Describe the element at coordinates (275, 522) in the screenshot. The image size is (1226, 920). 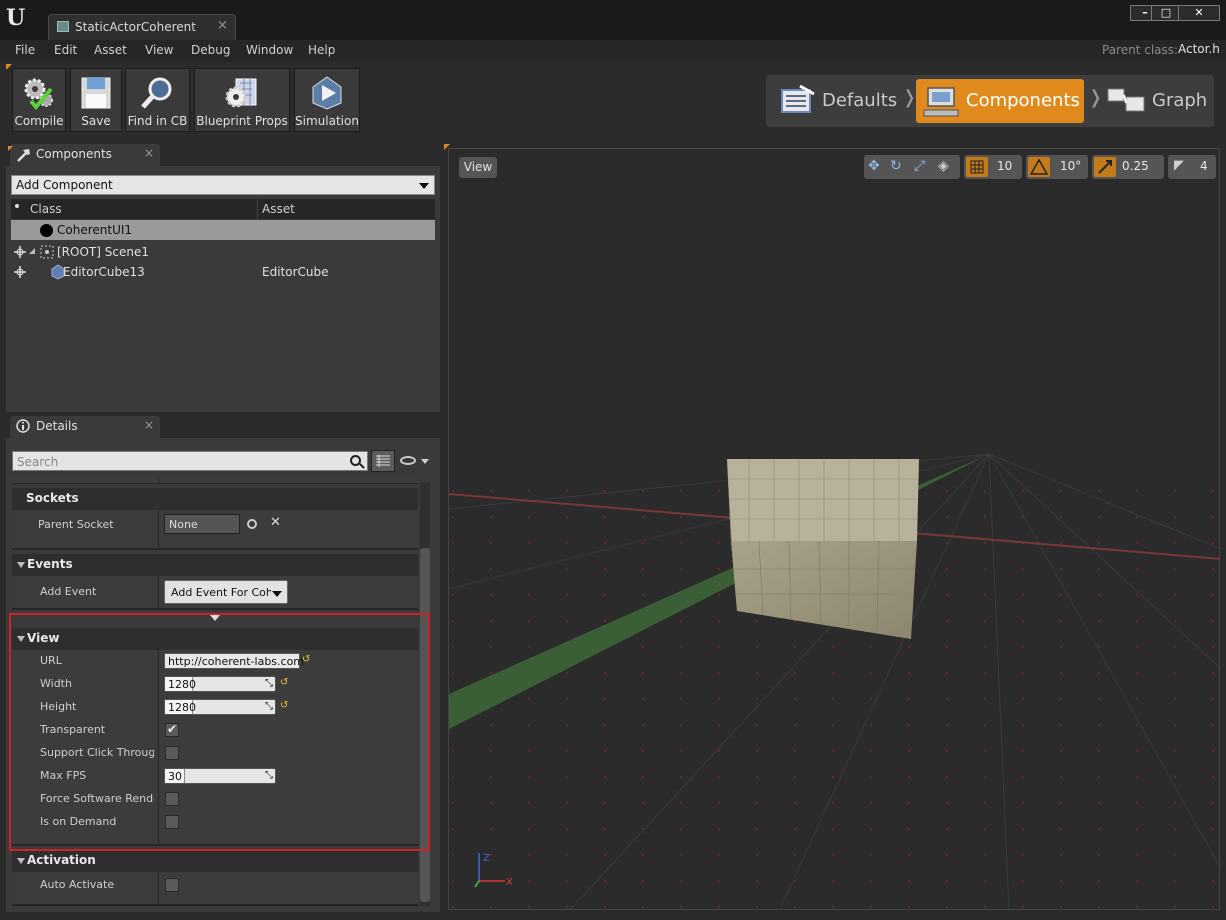
I see `clear-socket-close-icon: ✕` at that location.